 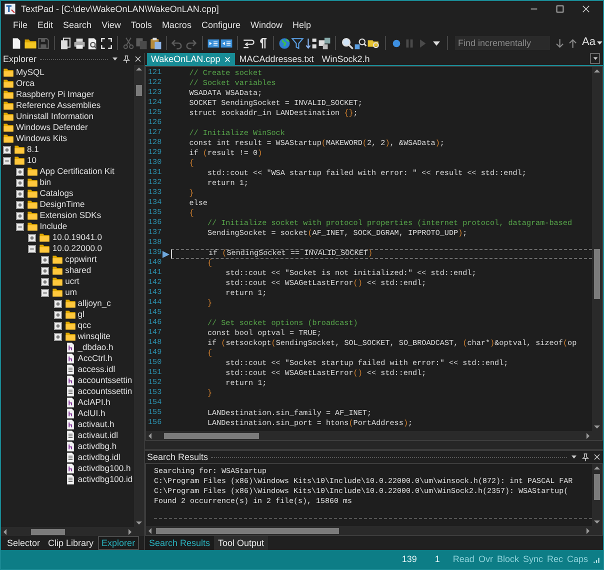 I want to click on tree-item: App Certification Kit, so click(x=77, y=171).